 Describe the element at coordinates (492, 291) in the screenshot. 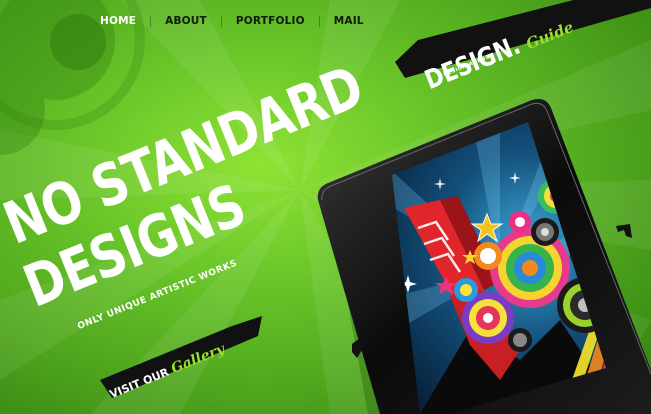

I see `decorative-arrows` at that location.